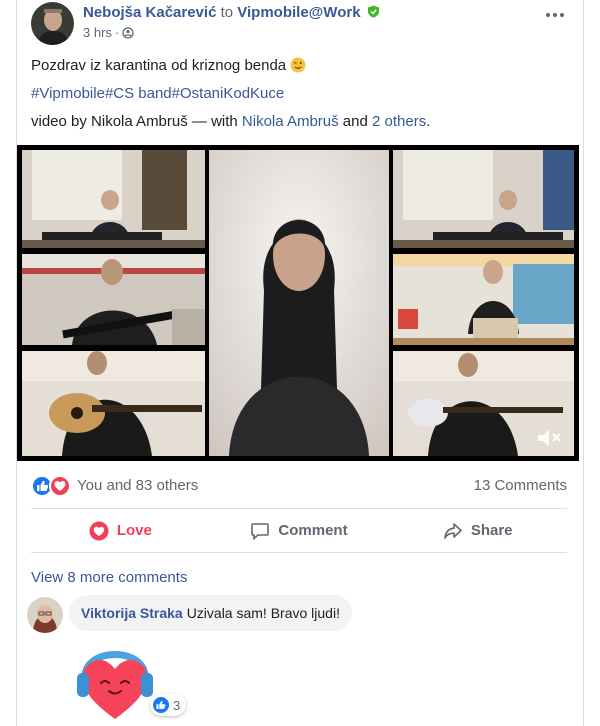  What do you see at coordinates (52, 23) in the screenshot?
I see `author-avatar` at bounding box center [52, 23].